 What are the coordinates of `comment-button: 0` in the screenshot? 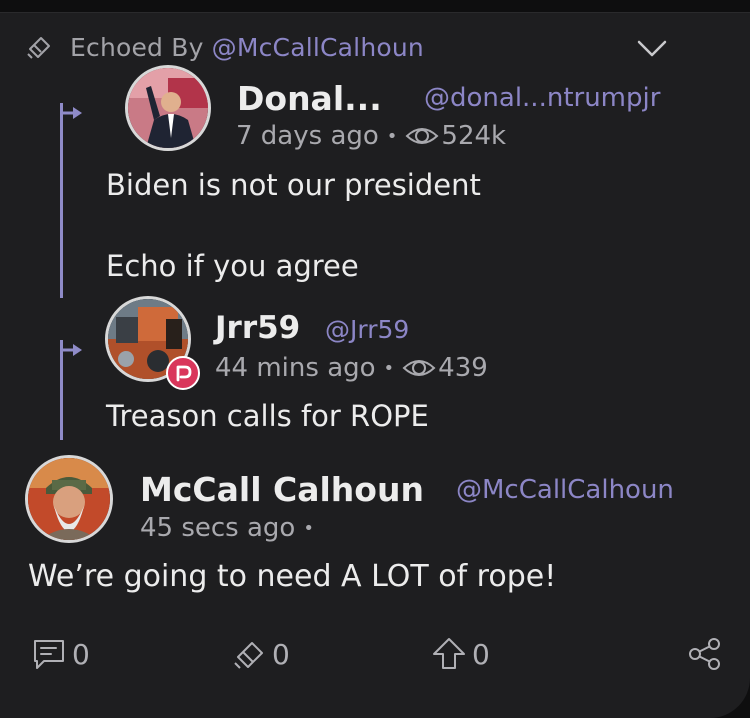 It's located at (60, 654).